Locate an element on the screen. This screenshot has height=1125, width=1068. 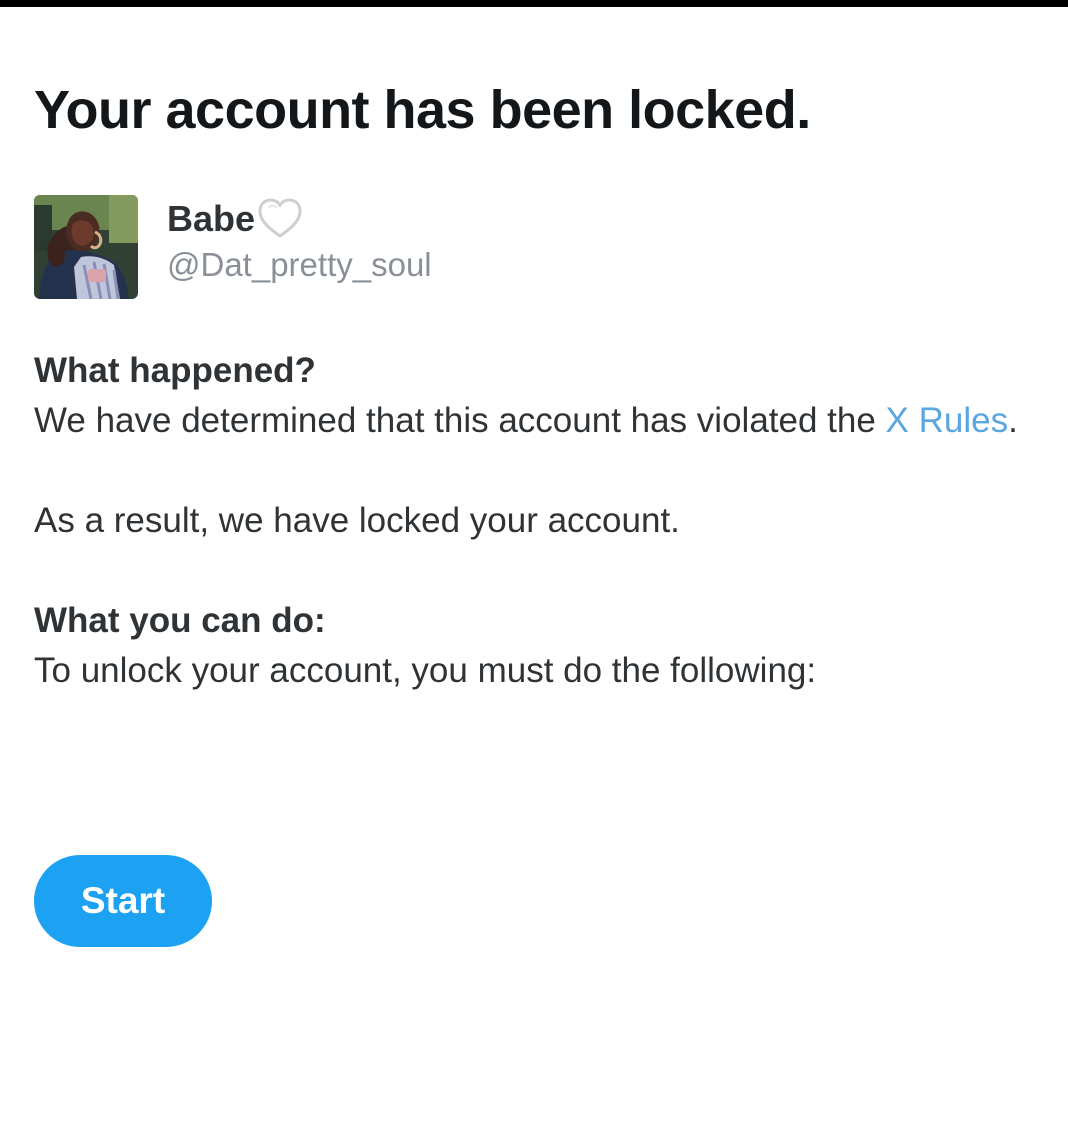
x-rules-link: X Rules is located at coordinates (947, 420).